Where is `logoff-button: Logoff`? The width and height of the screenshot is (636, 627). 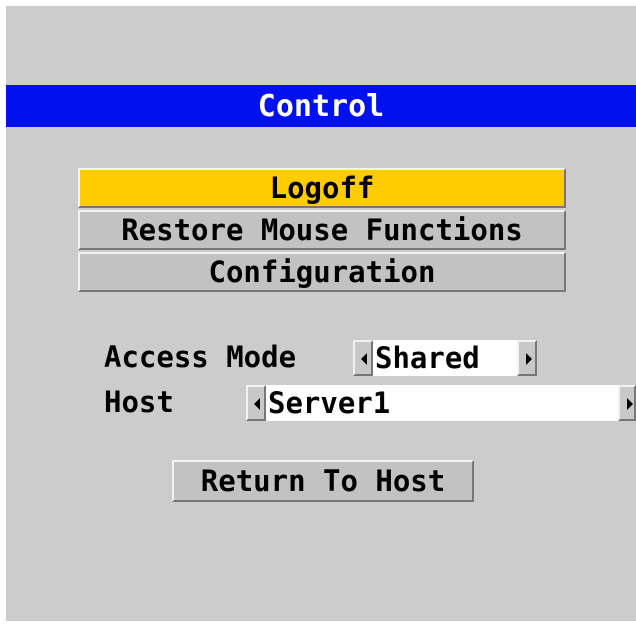
logoff-button: Logoff is located at coordinates (322, 188).